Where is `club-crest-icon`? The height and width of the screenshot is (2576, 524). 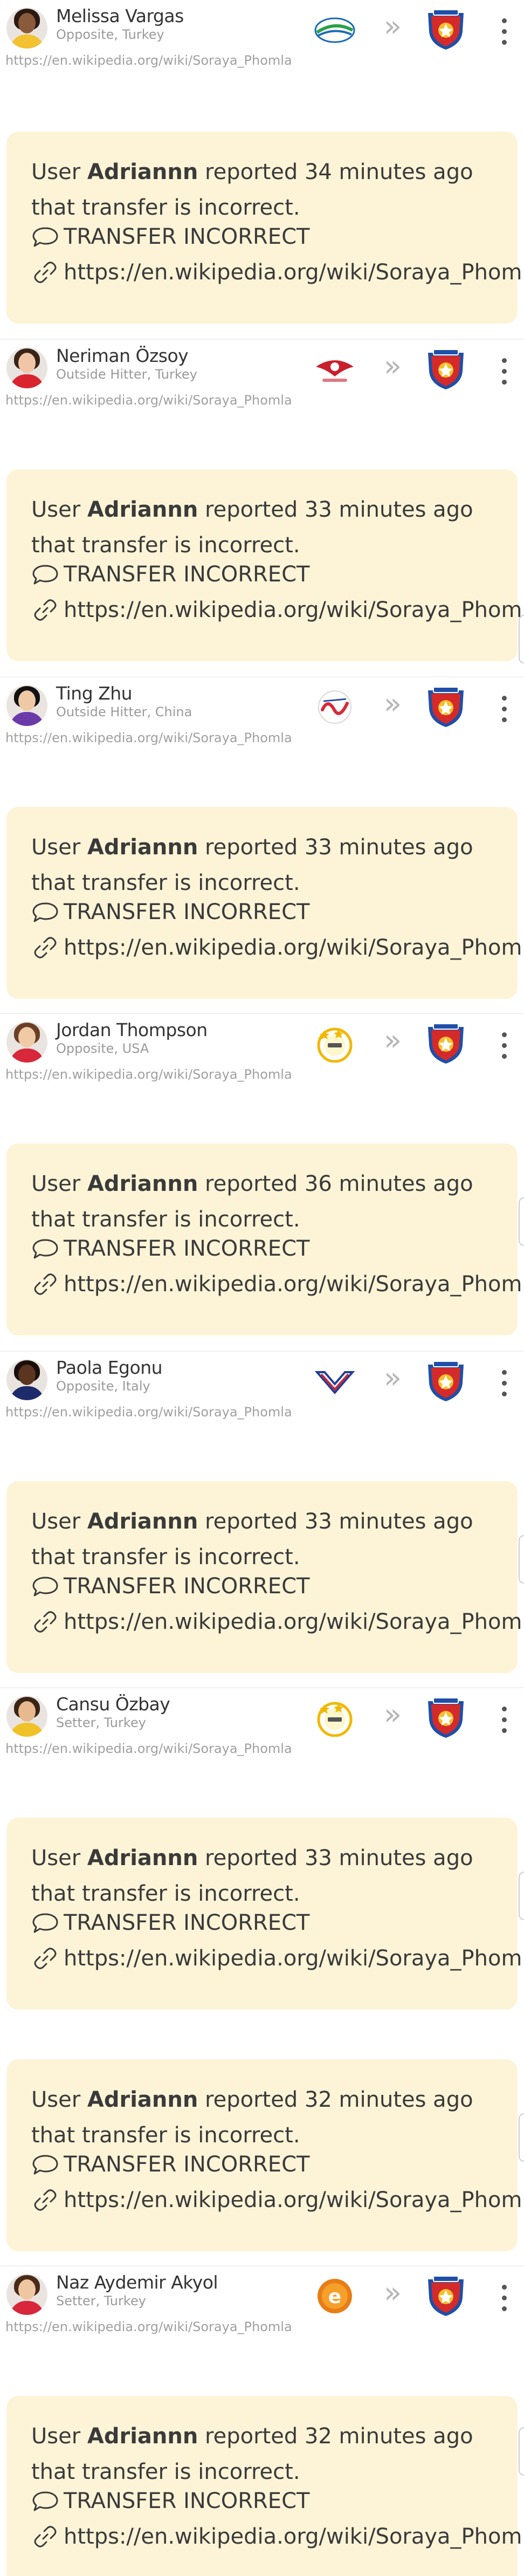
club-crest-icon is located at coordinates (446, 2296).